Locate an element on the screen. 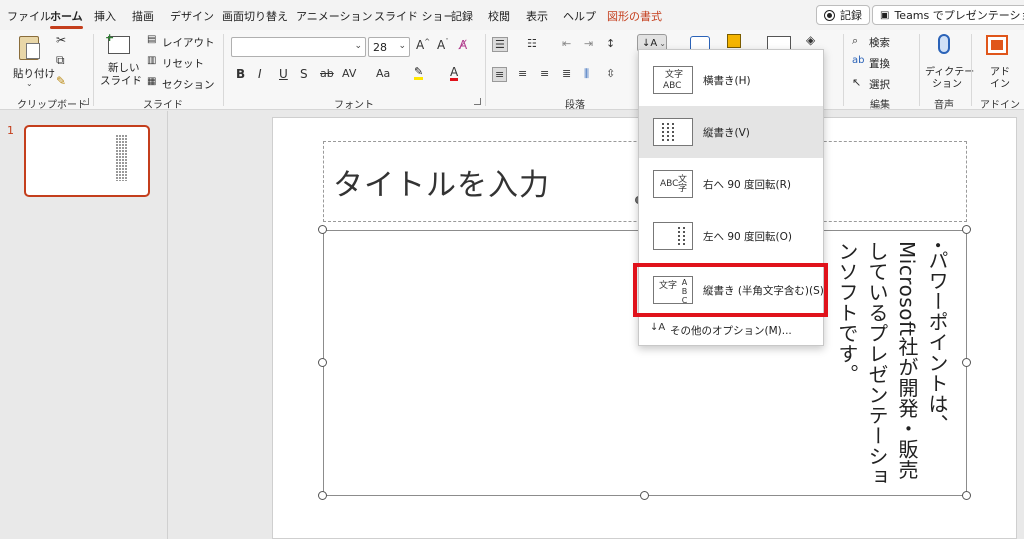 This screenshot has height=539, width=1024. shadow-button: S is located at coordinates (304, 74).